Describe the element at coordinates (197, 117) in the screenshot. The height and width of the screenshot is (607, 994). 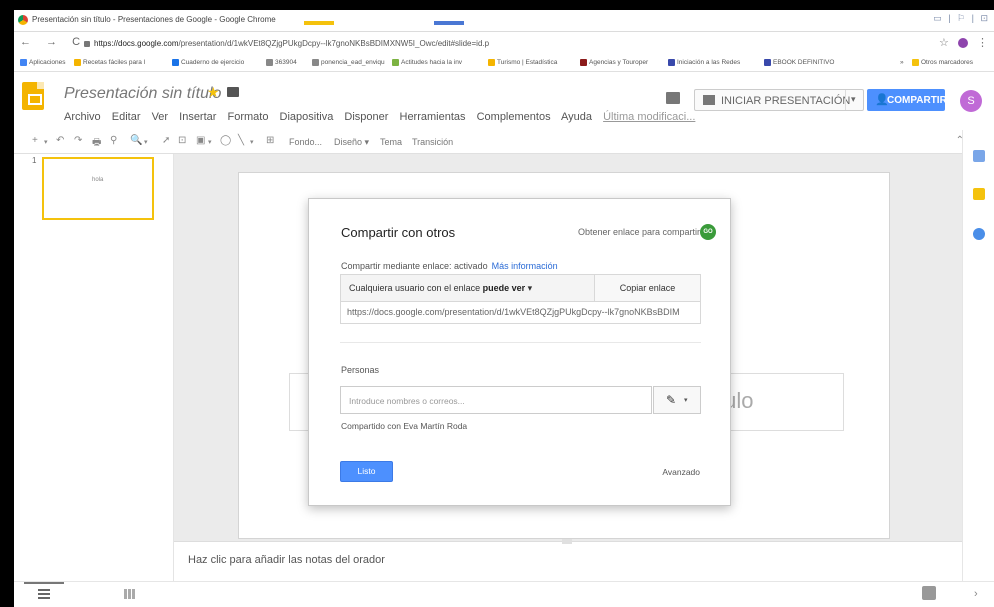
I see `menu-insertar: Insertar` at that location.